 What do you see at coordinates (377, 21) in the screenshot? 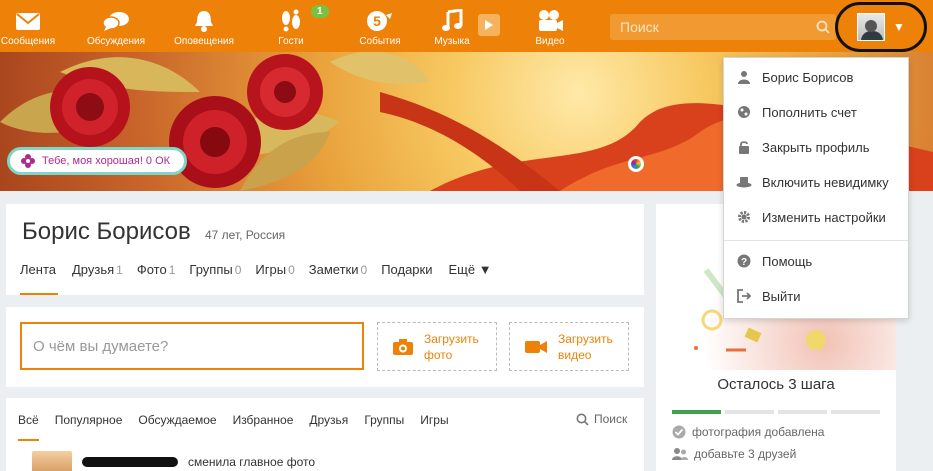
I see `events-count: 5` at bounding box center [377, 21].